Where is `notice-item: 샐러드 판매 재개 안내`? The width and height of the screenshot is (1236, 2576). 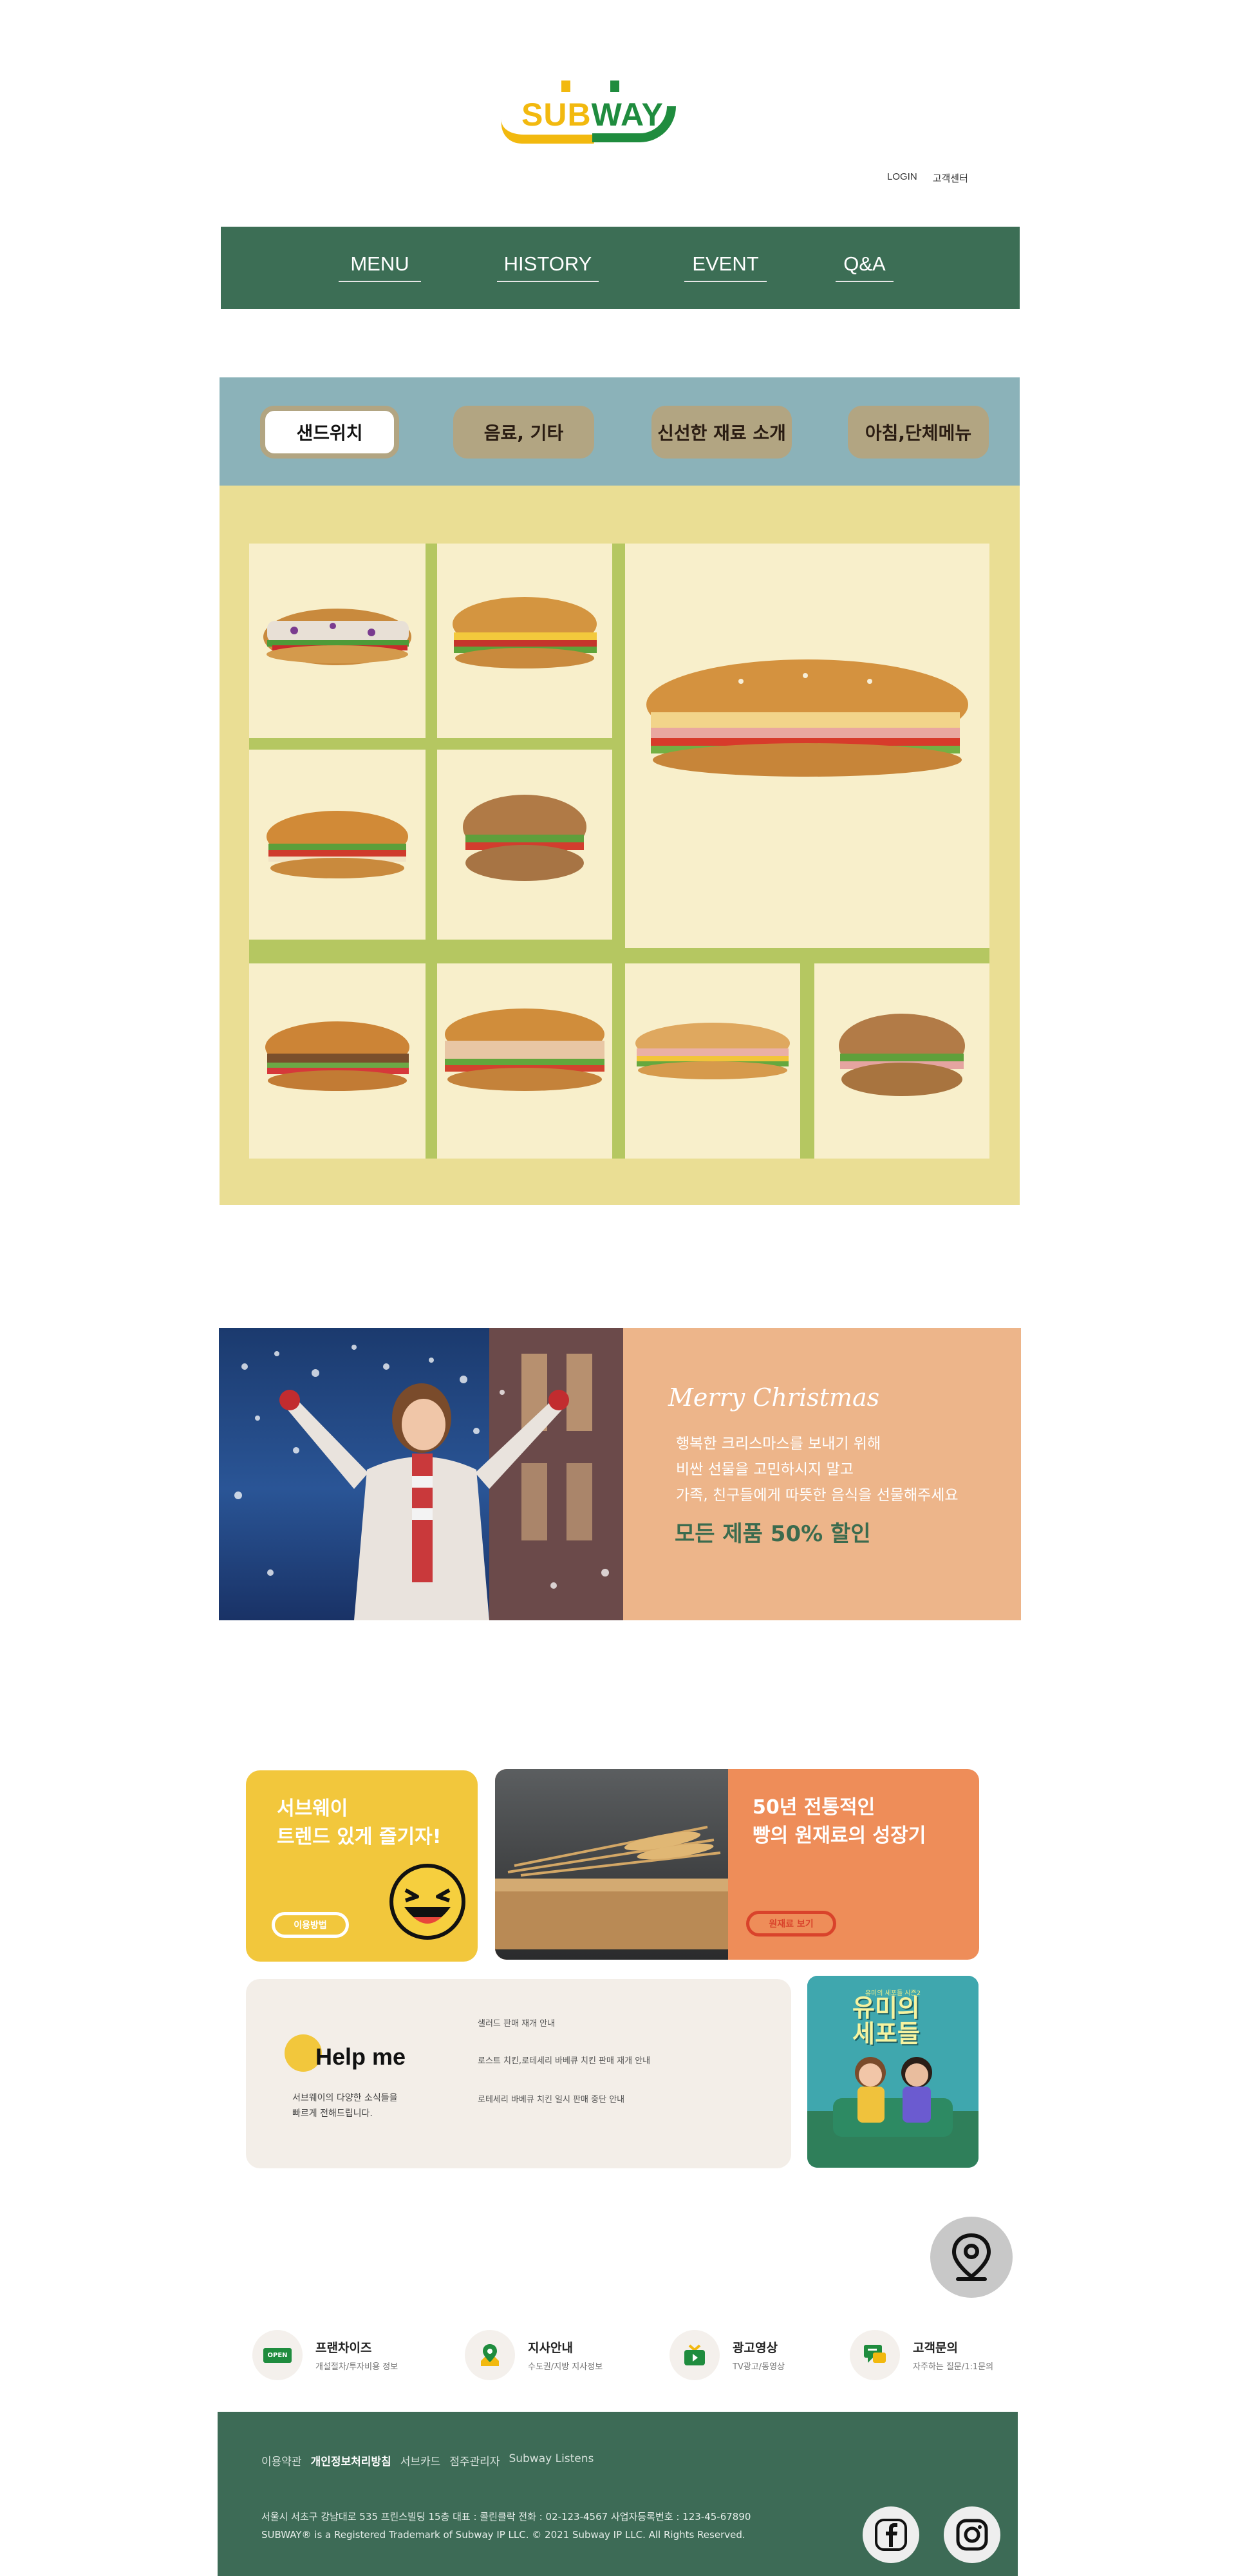
notice-item: 샐러드 판매 재개 안내 is located at coordinates (516, 2022).